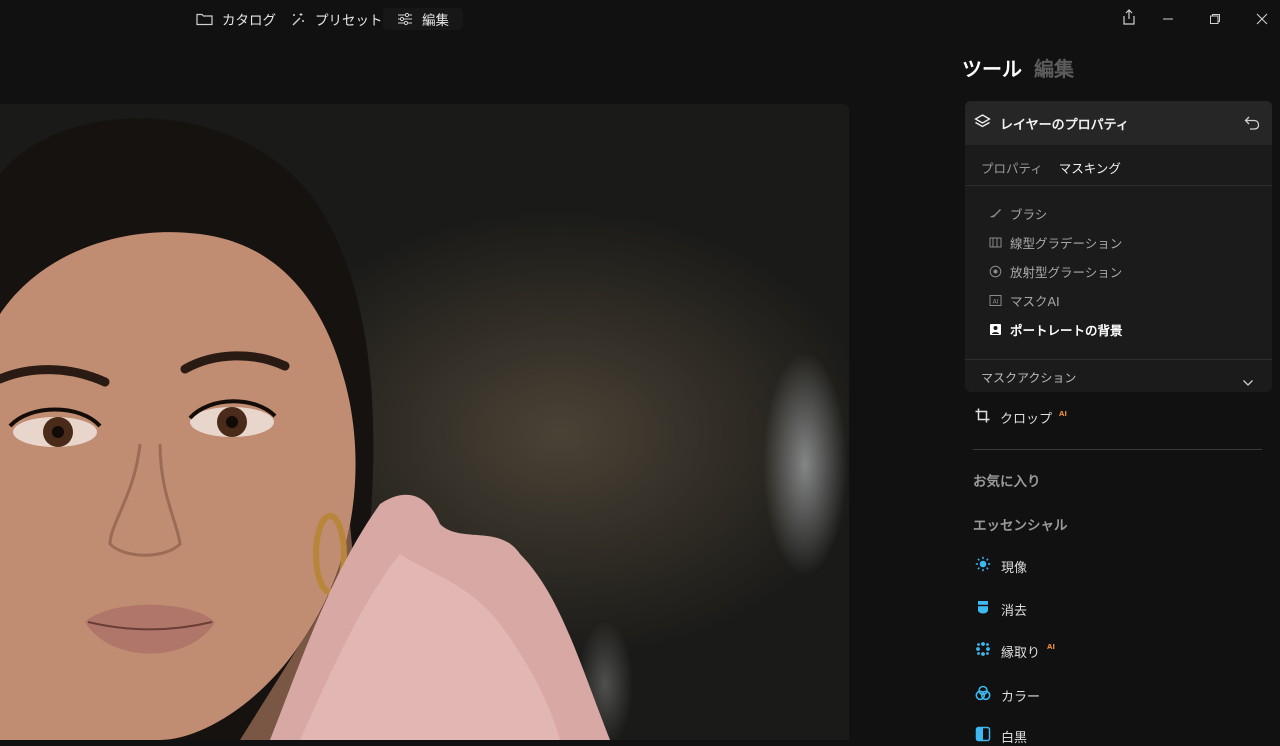 This screenshot has height=746, width=1280. What do you see at coordinates (1029, 214) in the screenshot?
I see `mask-tool-label: ブラシ` at bounding box center [1029, 214].